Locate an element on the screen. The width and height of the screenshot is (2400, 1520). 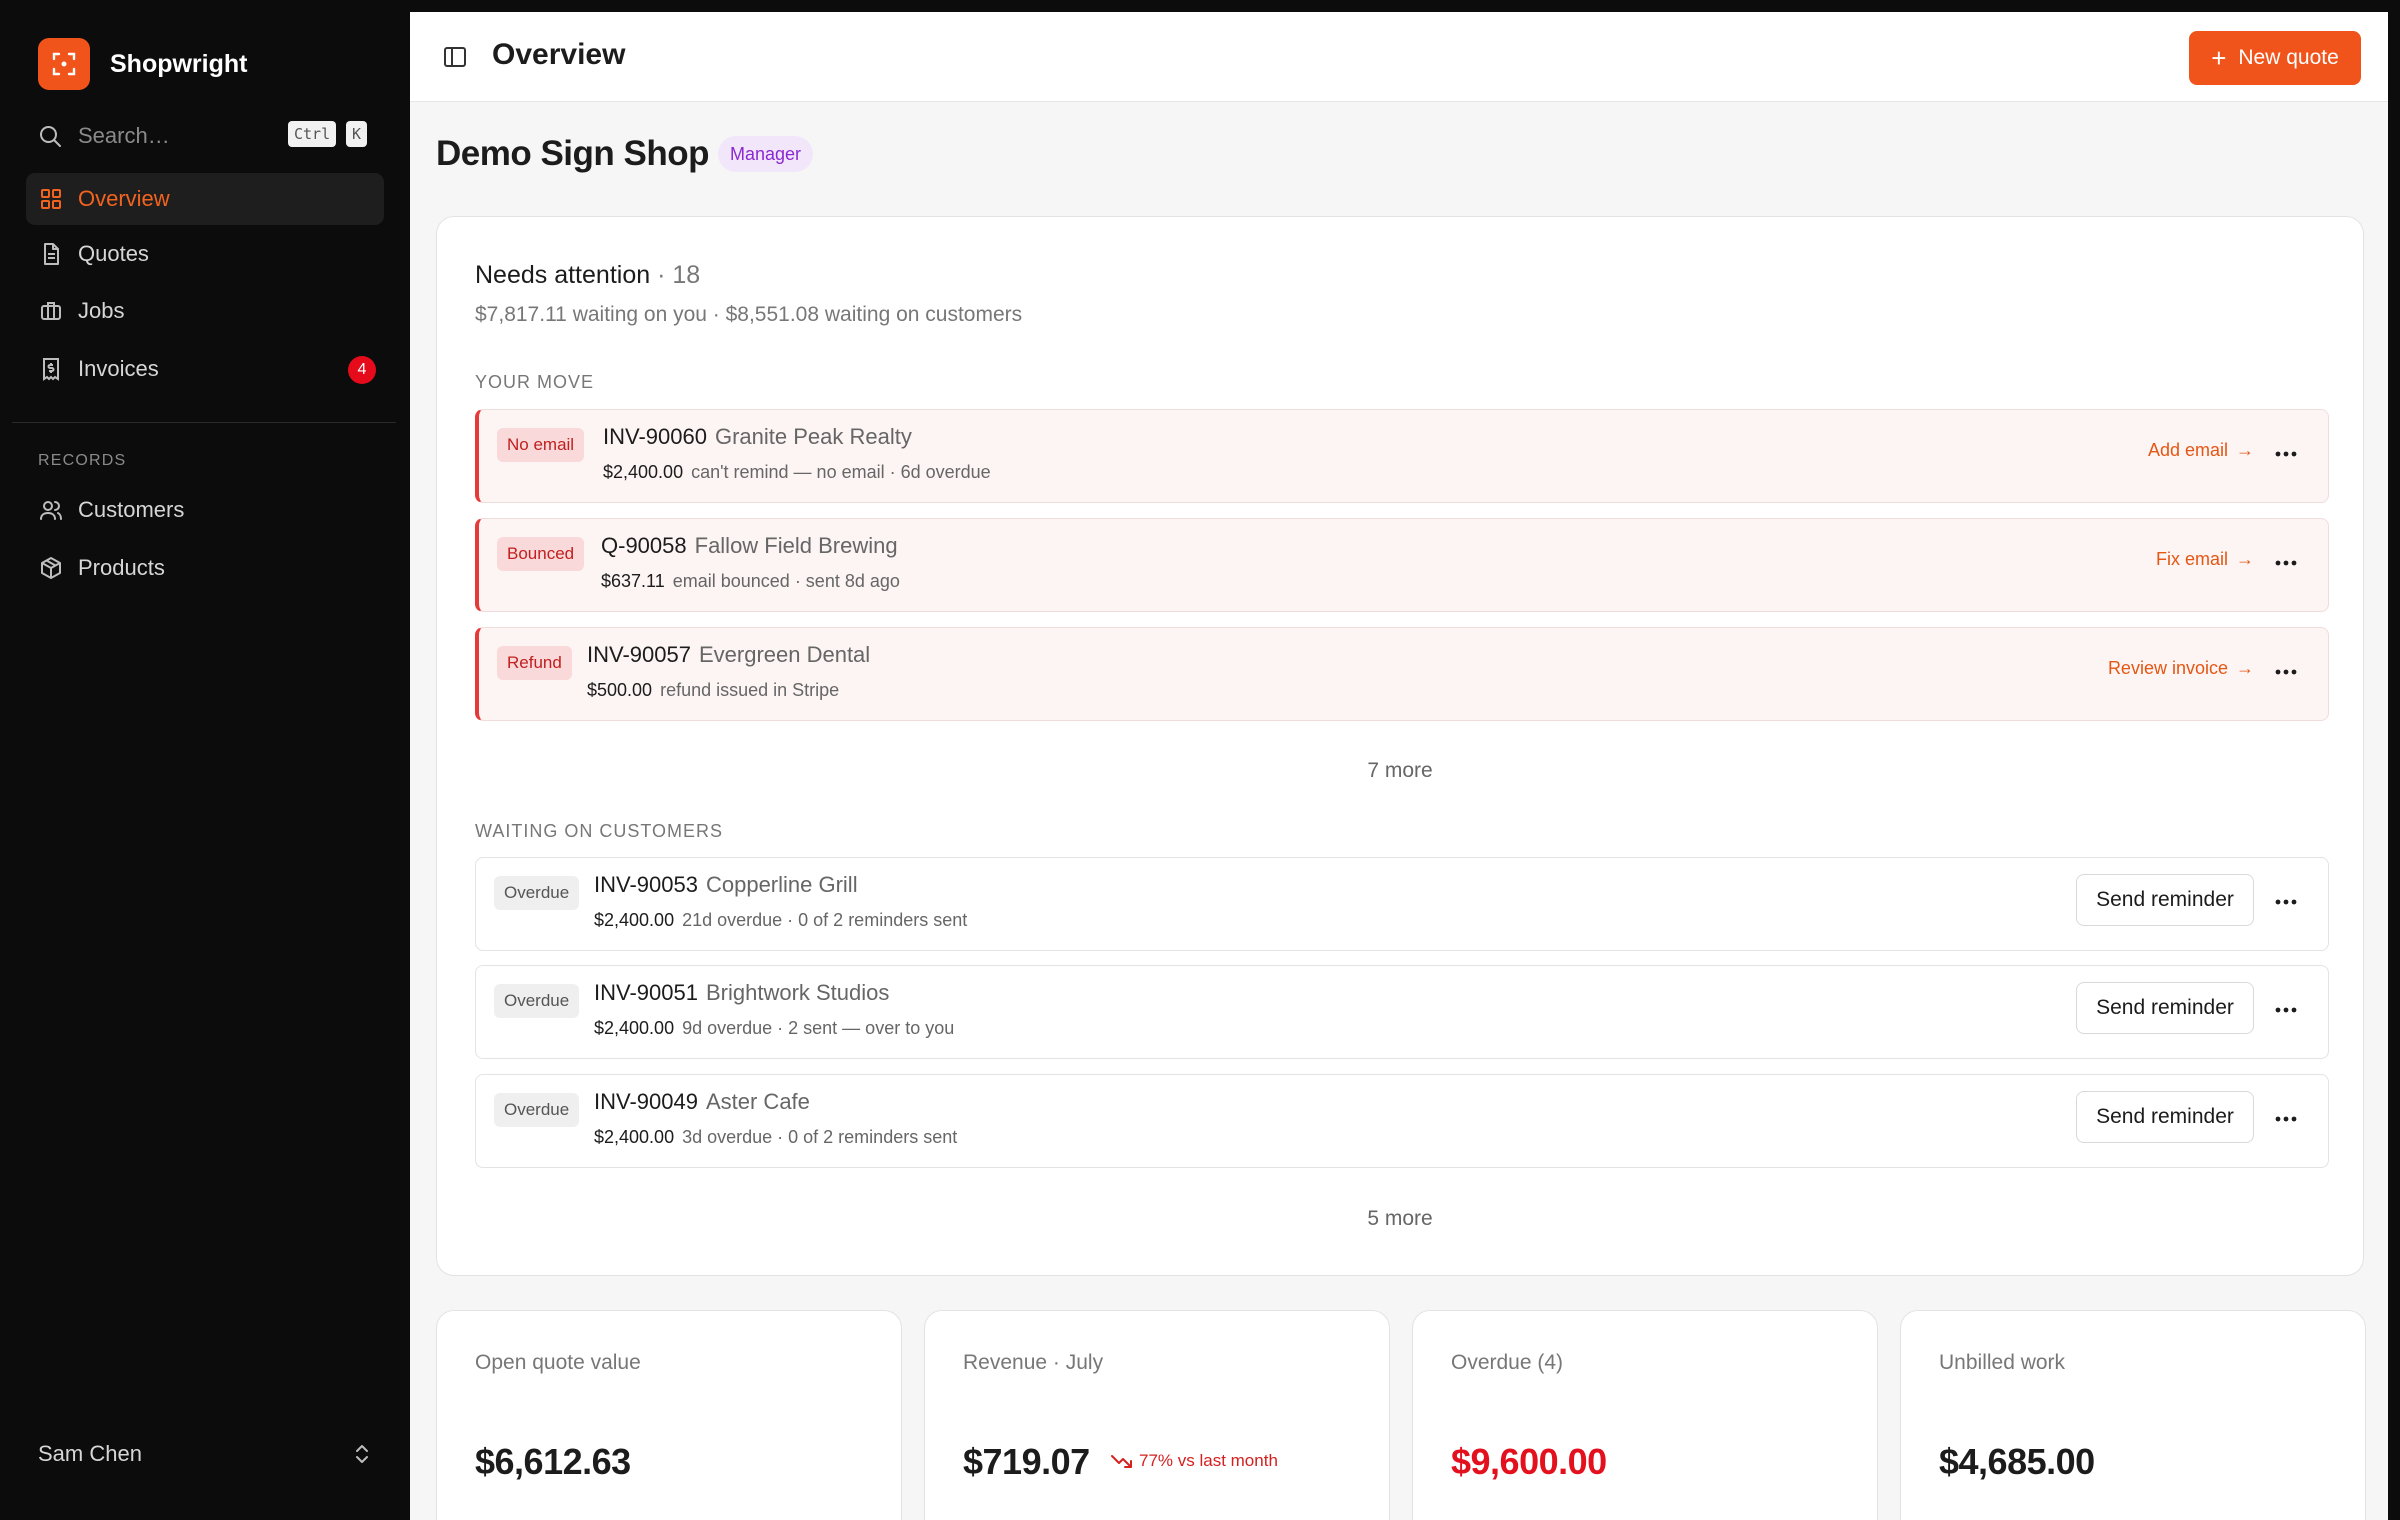
page-heading: Overview is located at coordinates (559, 54).